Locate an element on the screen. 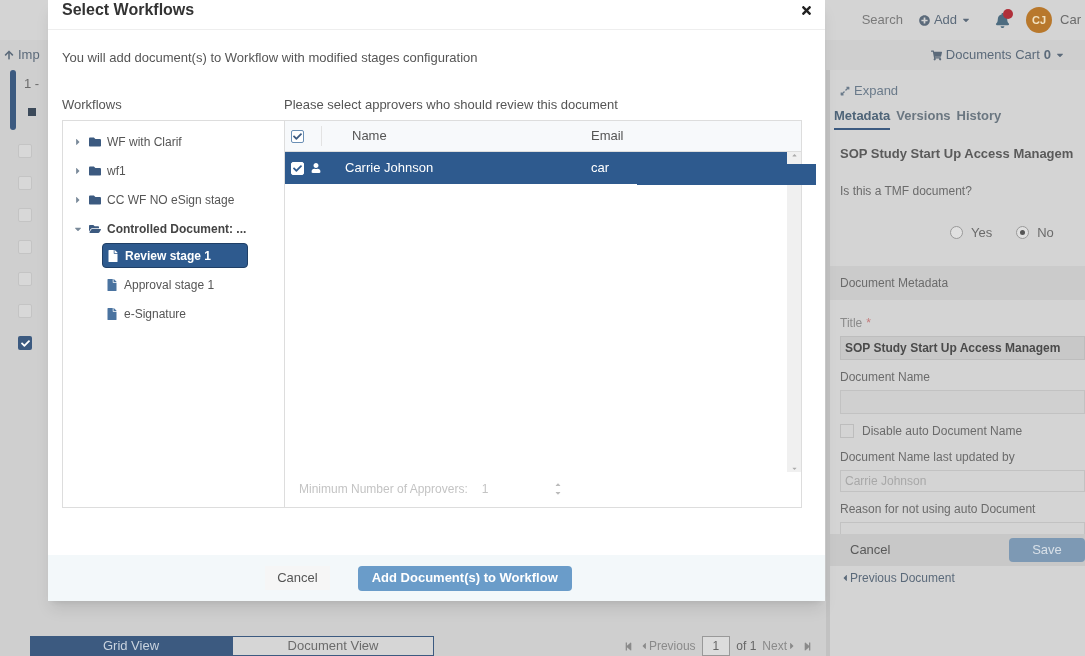 Image resolution: width=1085 pixels, height=656 pixels. column-header: Email is located at coordinates (607, 136).